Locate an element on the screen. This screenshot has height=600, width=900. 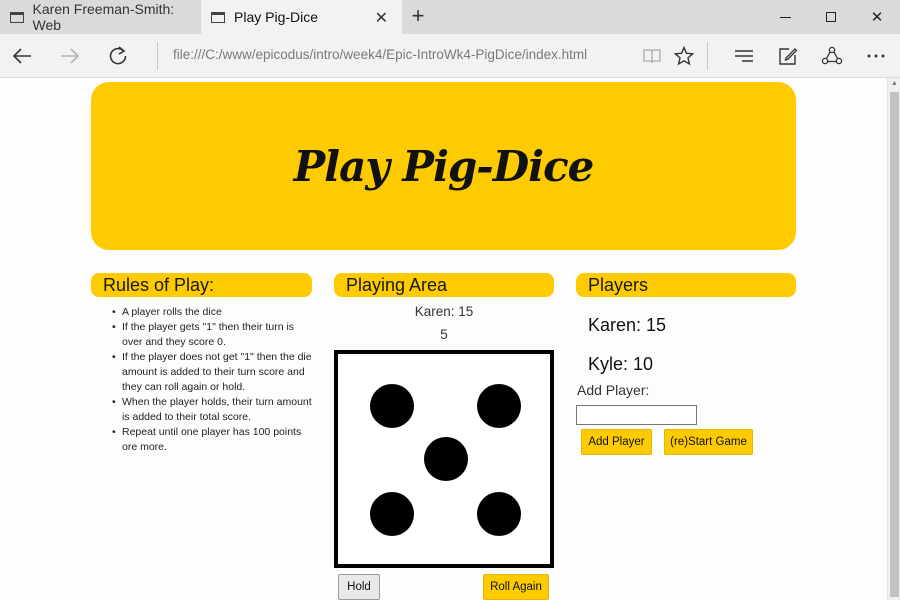
close-icon: ✕ is located at coordinates (877, 17).